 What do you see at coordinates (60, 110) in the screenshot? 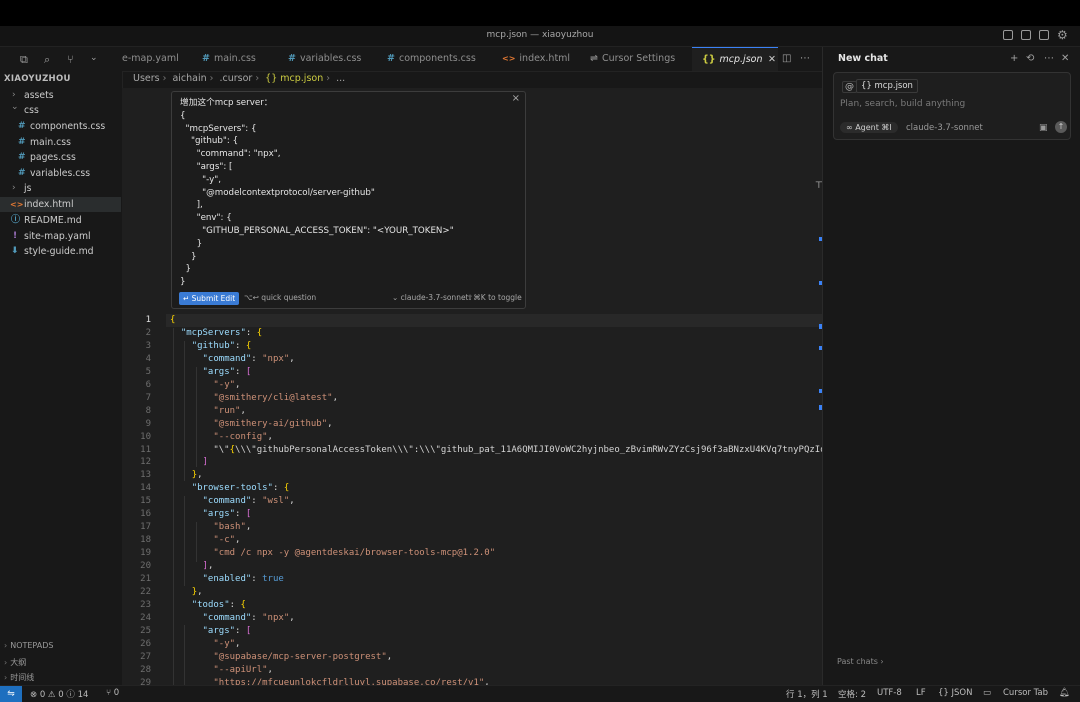
I see `tree-item-css: ⌄ css` at bounding box center [60, 110].